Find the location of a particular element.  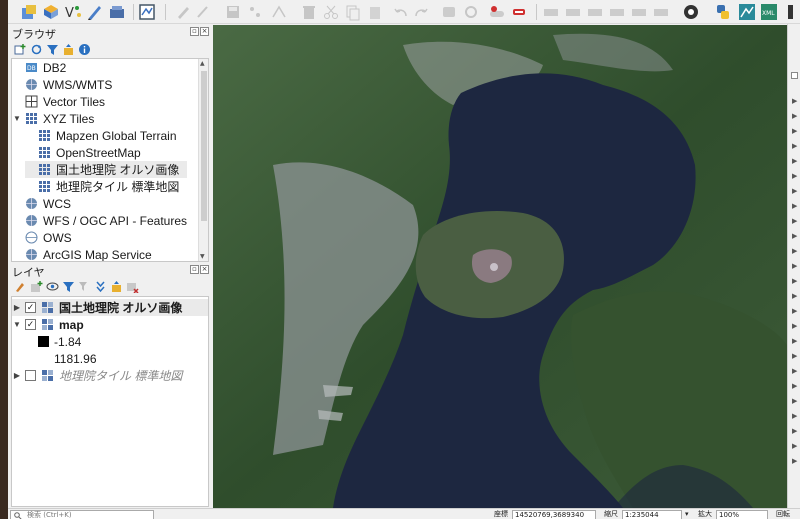

layers-toolbar is located at coordinates (76, 286).